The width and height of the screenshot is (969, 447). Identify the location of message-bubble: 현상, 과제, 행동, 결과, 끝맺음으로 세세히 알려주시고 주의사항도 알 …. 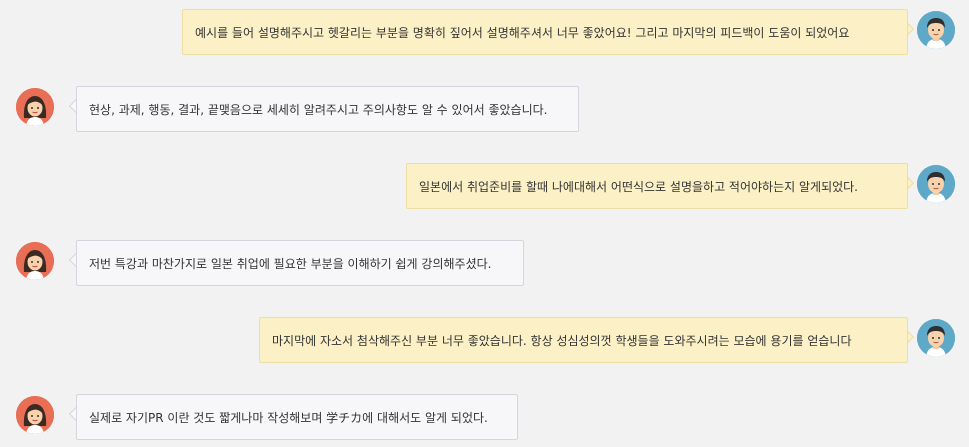
(327, 109).